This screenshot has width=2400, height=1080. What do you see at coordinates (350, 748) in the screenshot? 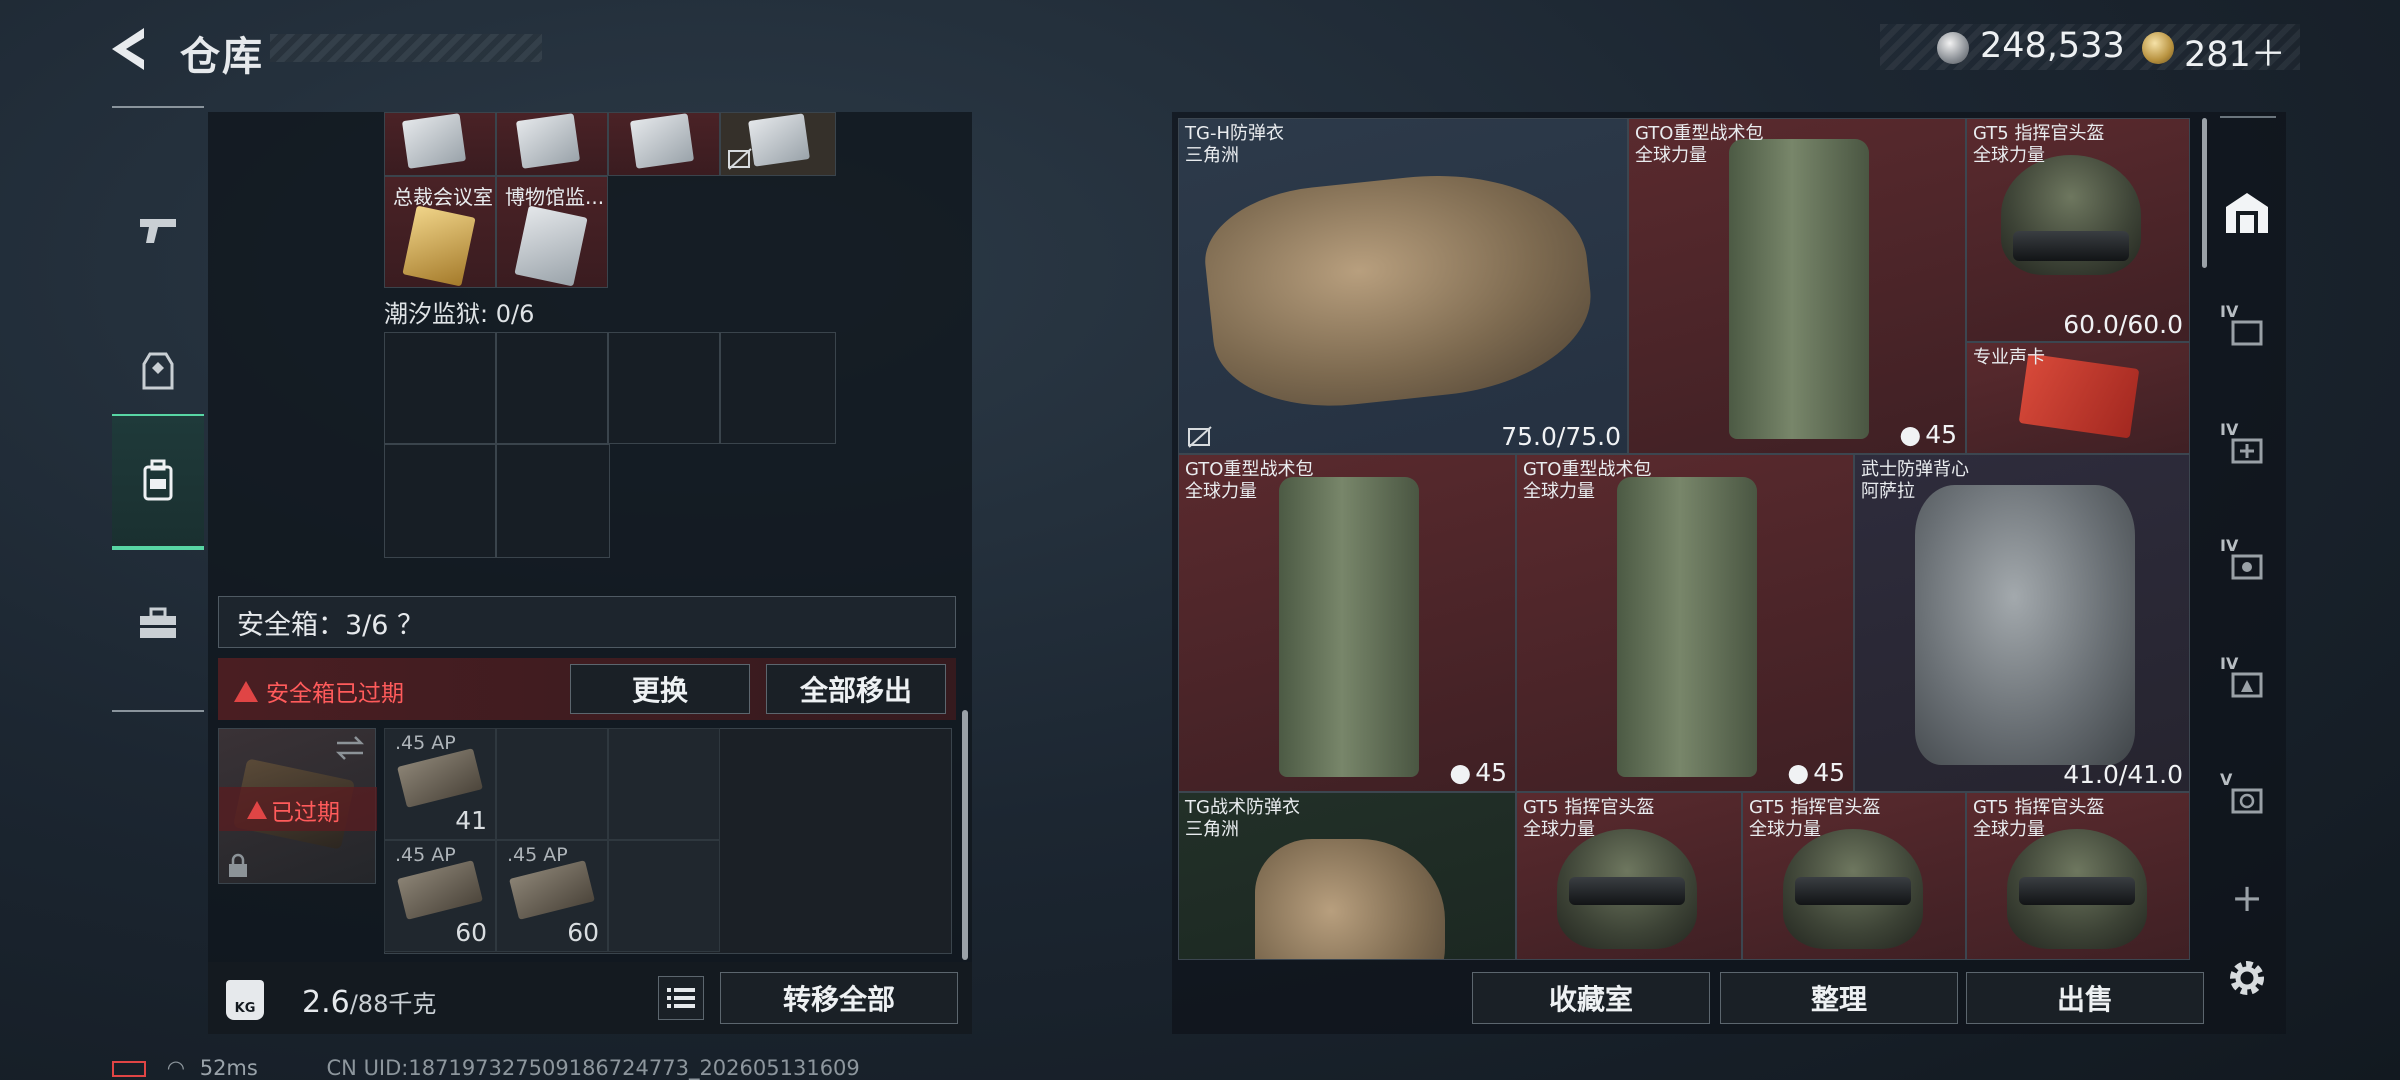
I see `swap-icon` at bounding box center [350, 748].